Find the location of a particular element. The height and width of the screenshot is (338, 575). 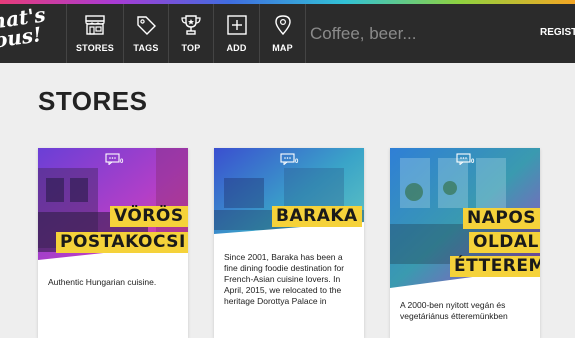

nav-top: TOP is located at coordinates (191, 33).